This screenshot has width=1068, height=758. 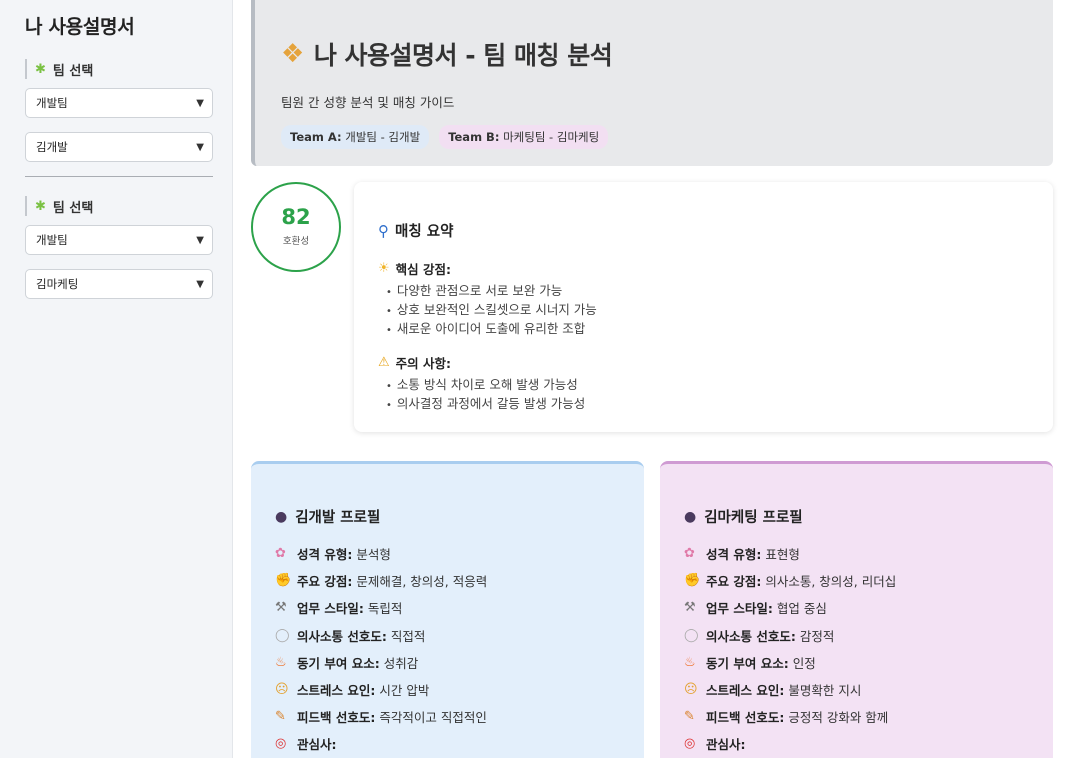 I want to click on profile-value: 감정적, so click(x=817, y=636).